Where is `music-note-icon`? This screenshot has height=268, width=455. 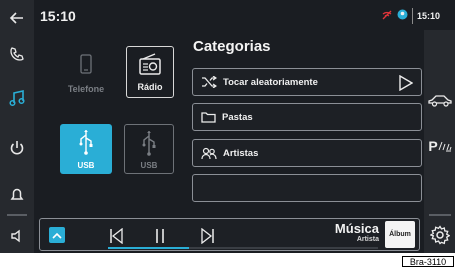 music-note-icon is located at coordinates (17, 98).